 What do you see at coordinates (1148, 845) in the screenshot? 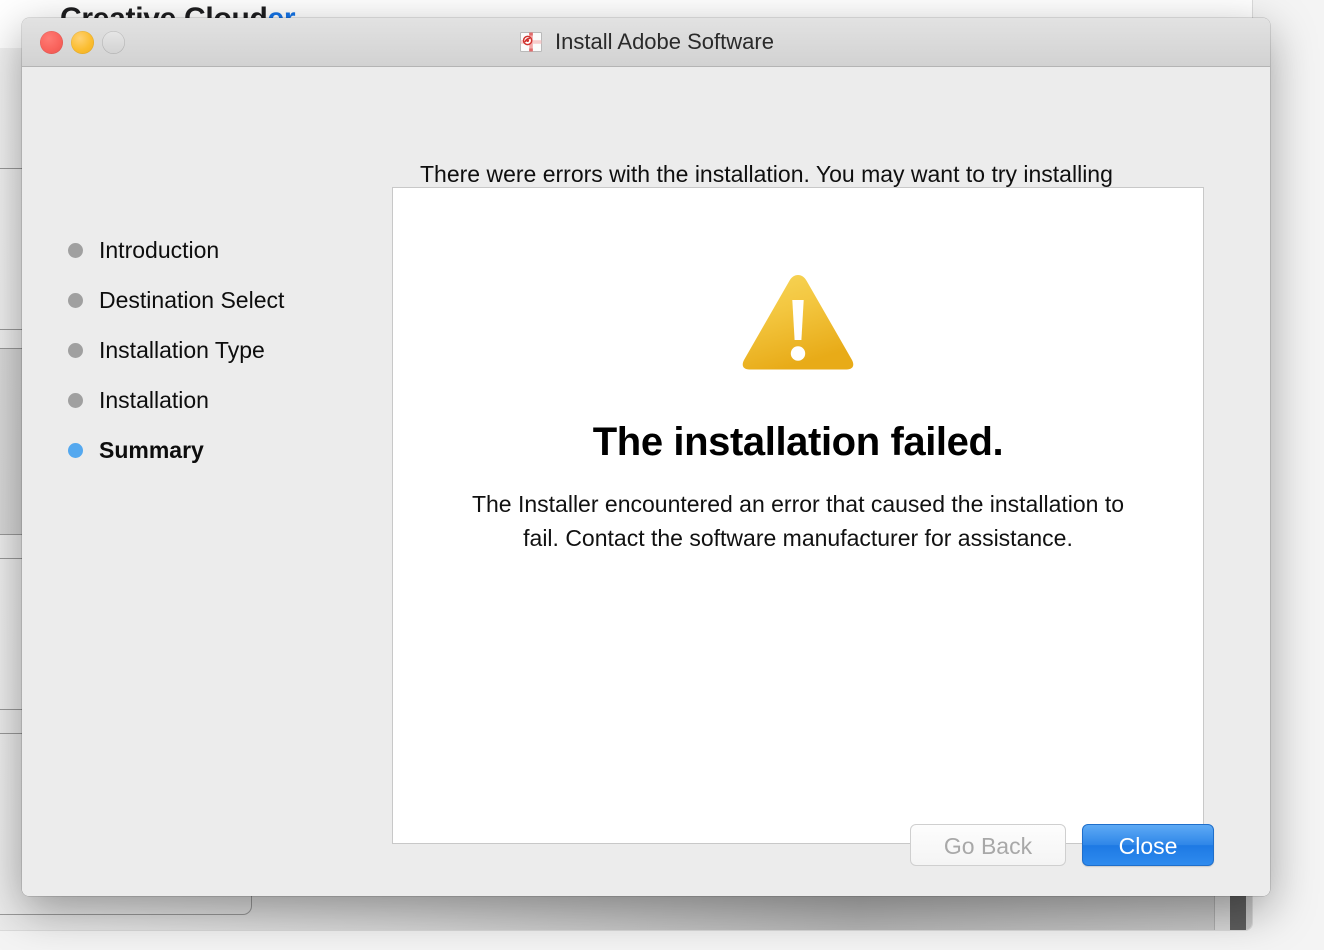
I see `close-button: Close` at bounding box center [1148, 845].